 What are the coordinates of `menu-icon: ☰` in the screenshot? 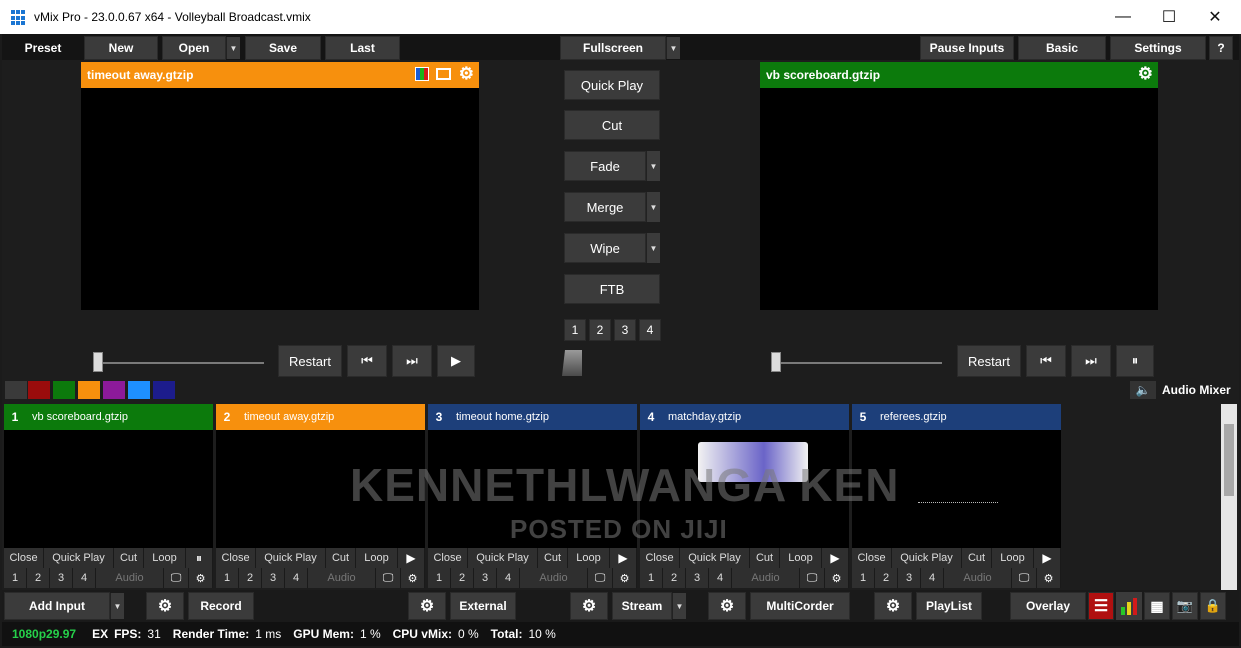 It's located at (1101, 606).